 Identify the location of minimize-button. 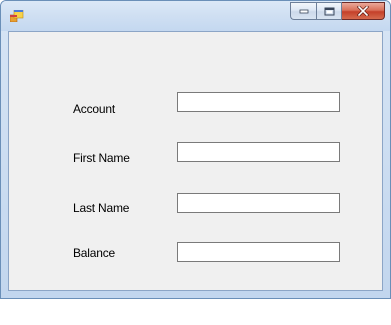
(303, 11).